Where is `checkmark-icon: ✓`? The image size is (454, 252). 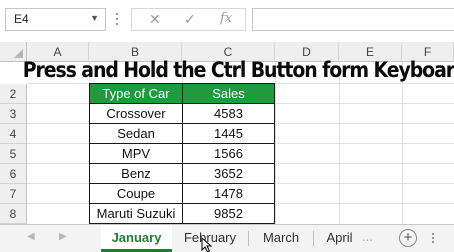 checkmark-icon: ✓ is located at coordinates (190, 19).